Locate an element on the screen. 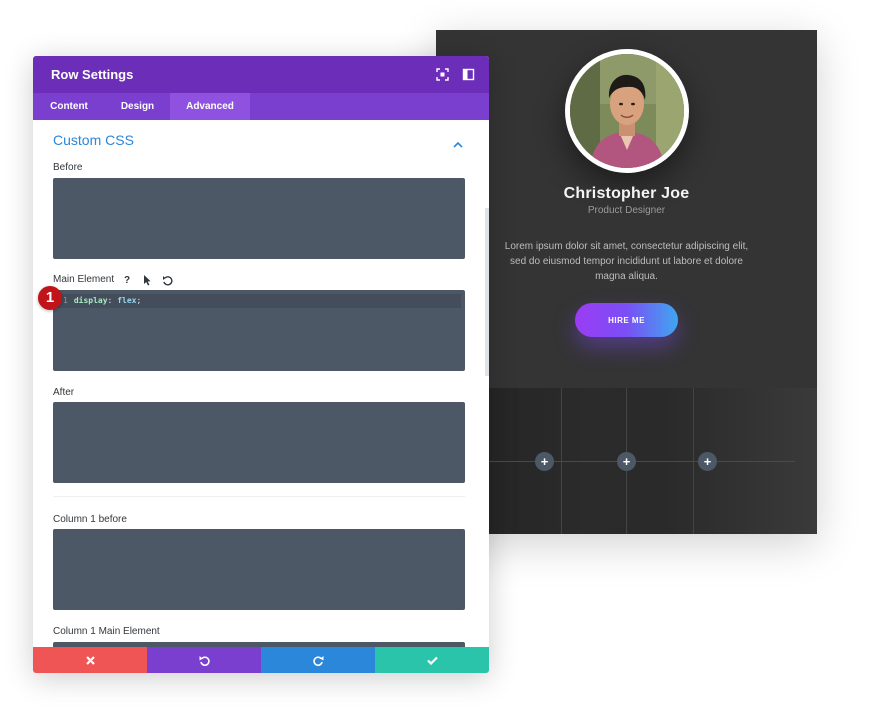 Image resolution: width=880 pixels, height=710 pixels. css-editor-before is located at coordinates (259, 218).